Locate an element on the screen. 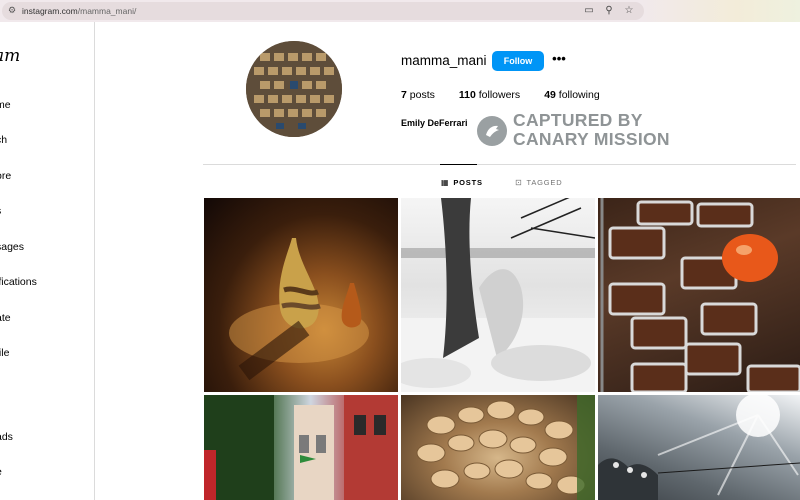  following-label: following is located at coordinates (579, 95).